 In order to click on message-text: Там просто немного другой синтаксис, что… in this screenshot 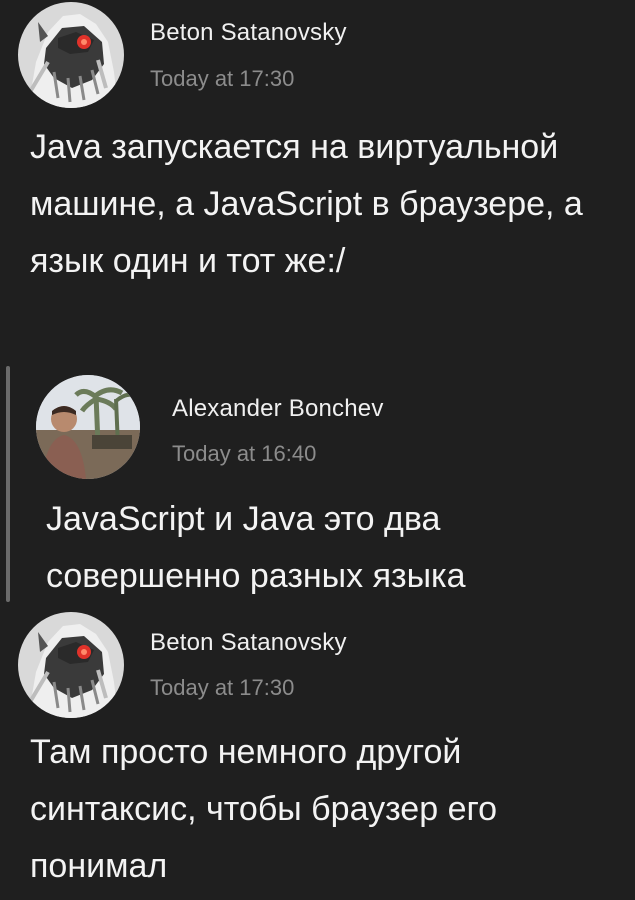, I will do `click(264, 809)`.